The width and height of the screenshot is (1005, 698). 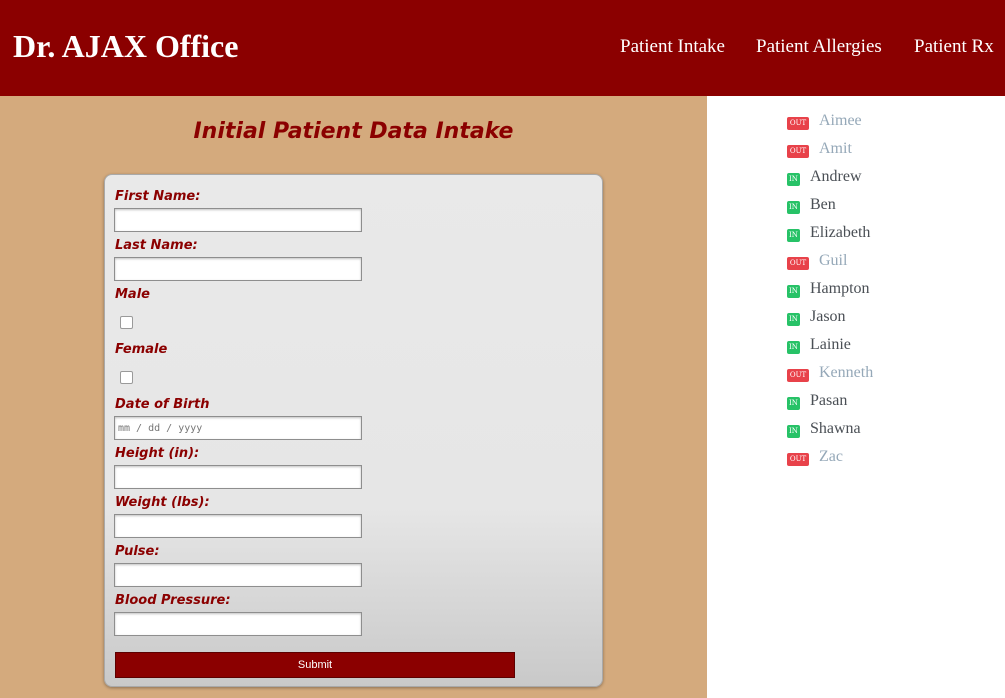 I want to click on pulse-label: Pulse:, so click(x=137, y=551).